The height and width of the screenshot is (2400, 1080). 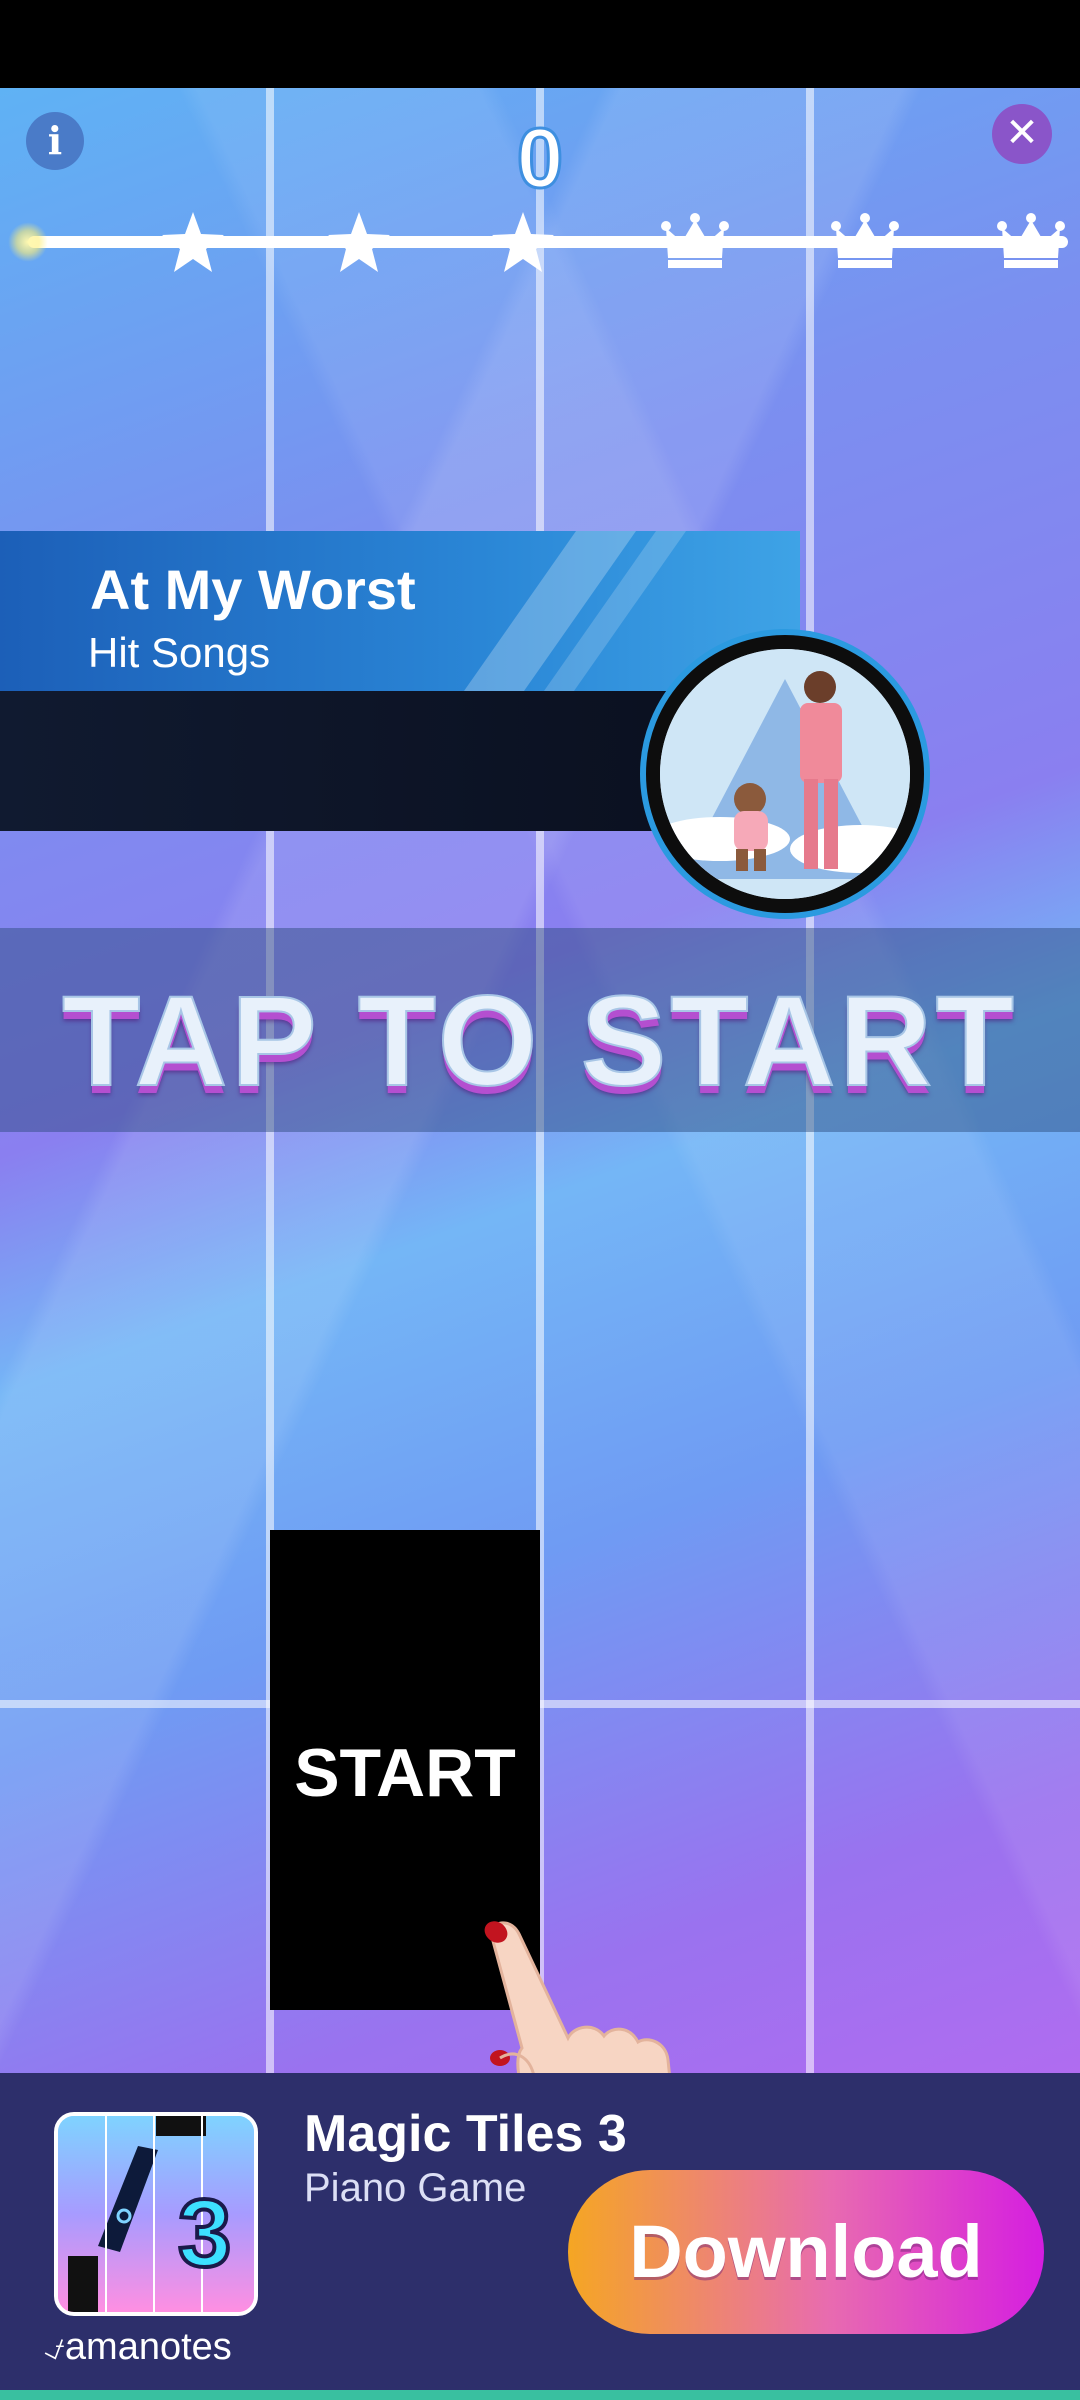 What do you see at coordinates (54, 2347) in the screenshot?
I see `amanotes-logo-icon: ⍻` at bounding box center [54, 2347].